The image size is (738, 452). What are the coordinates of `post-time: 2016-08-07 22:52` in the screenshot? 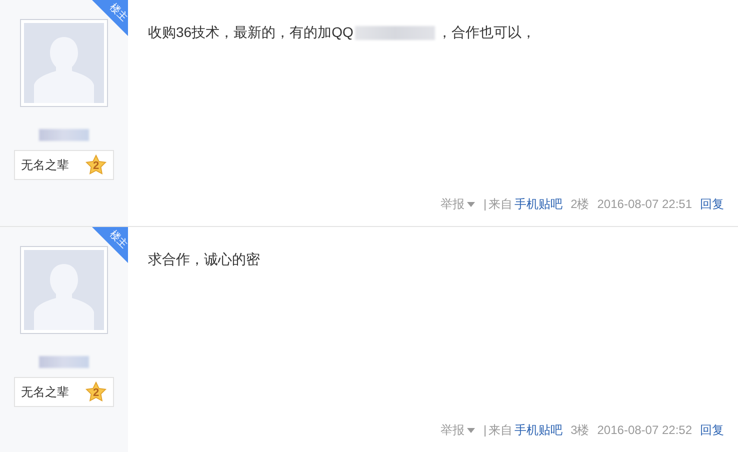 It's located at (644, 430).